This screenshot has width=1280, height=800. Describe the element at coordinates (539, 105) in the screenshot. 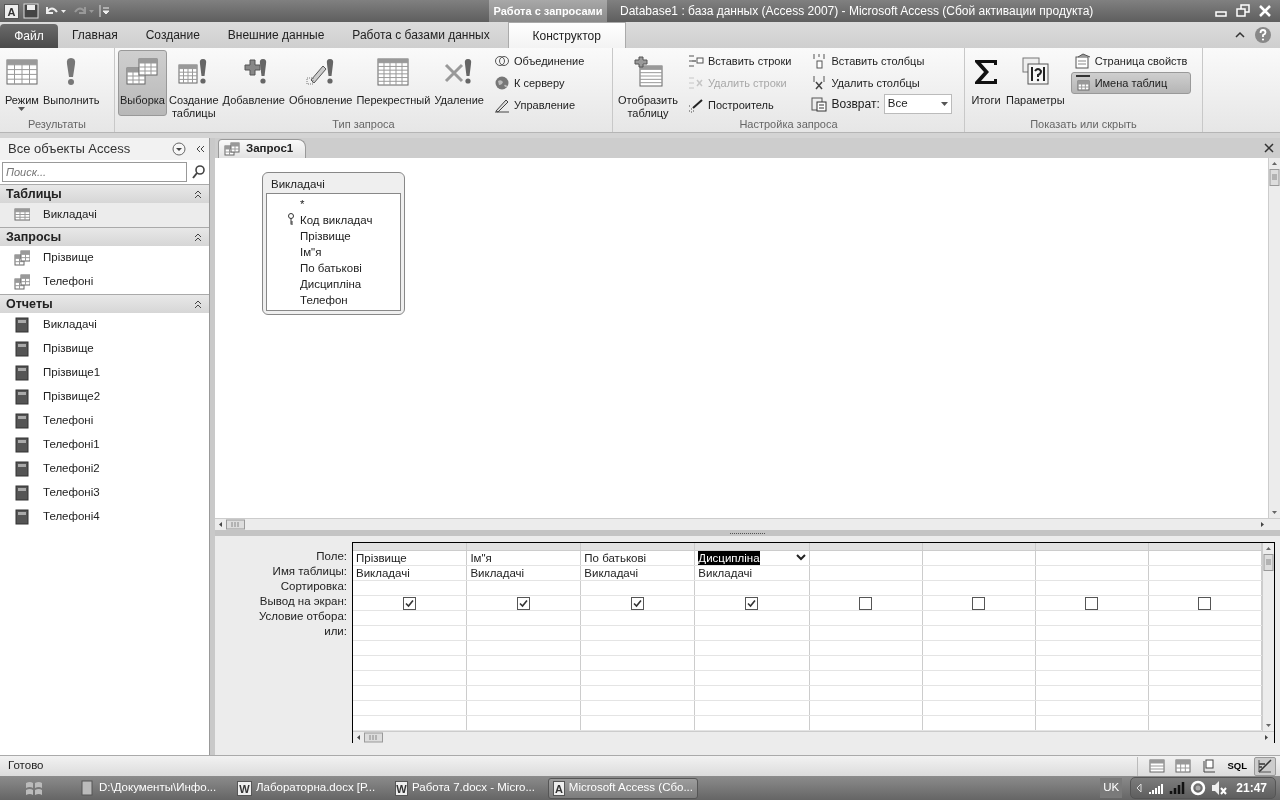

I see `ribbon-button: Управление` at that location.